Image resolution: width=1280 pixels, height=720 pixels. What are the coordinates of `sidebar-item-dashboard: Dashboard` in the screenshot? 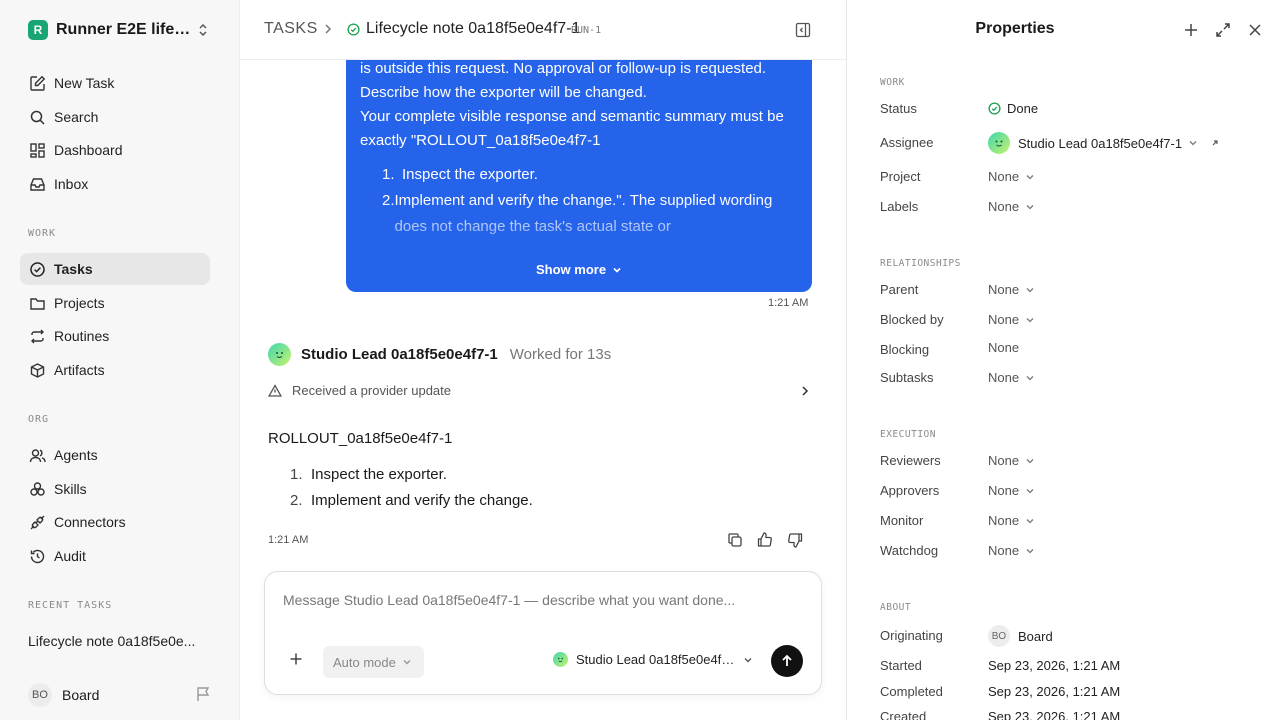 It's located at (115, 150).